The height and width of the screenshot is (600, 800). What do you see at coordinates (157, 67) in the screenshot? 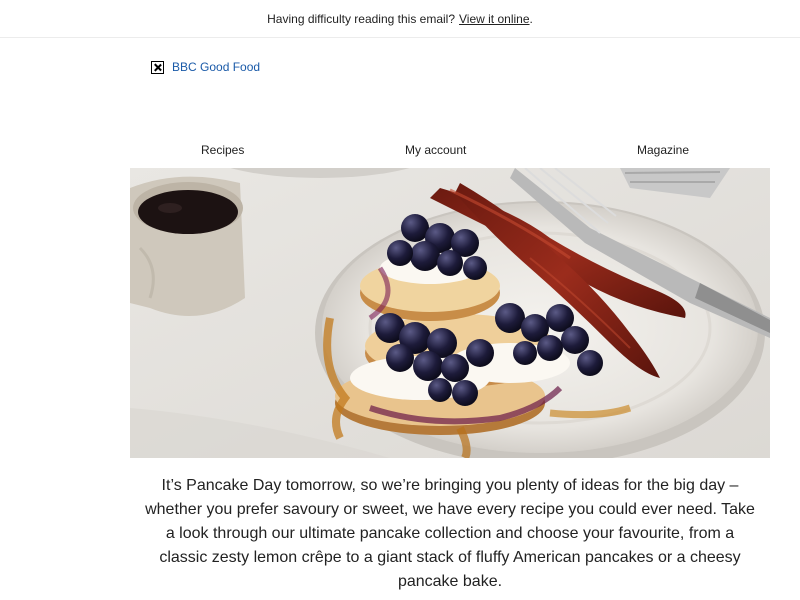
I see `broken-image-icon` at bounding box center [157, 67].